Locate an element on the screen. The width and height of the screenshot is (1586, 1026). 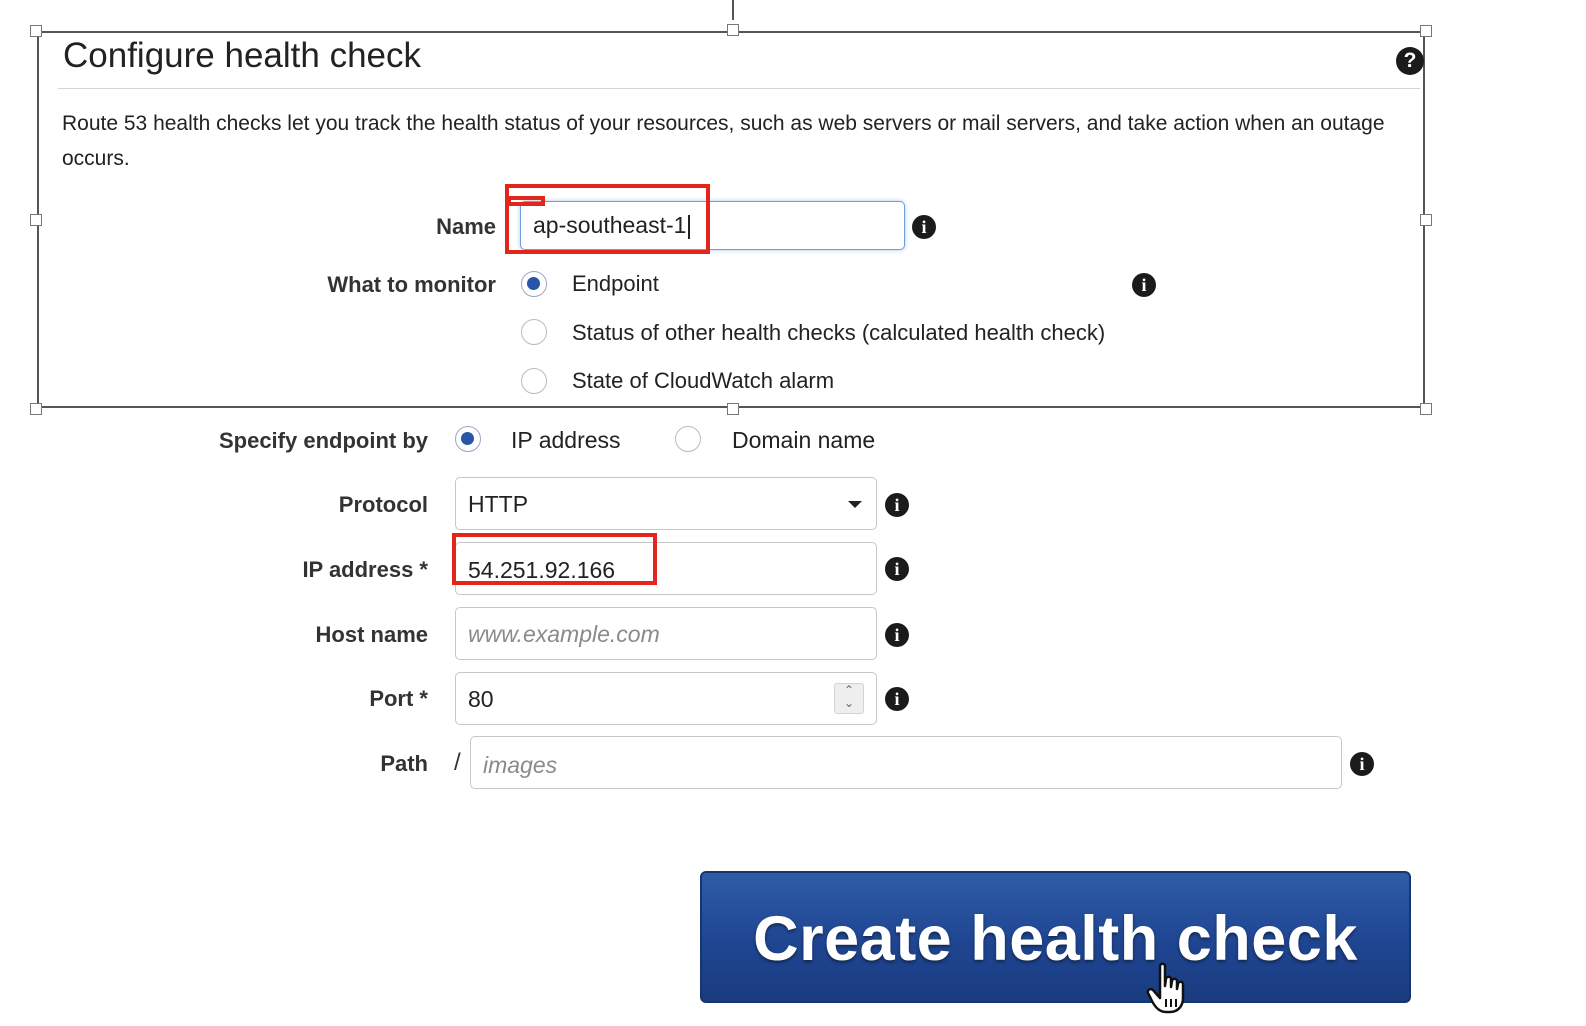
ip-address-label: IP address * is located at coordinates (365, 569).